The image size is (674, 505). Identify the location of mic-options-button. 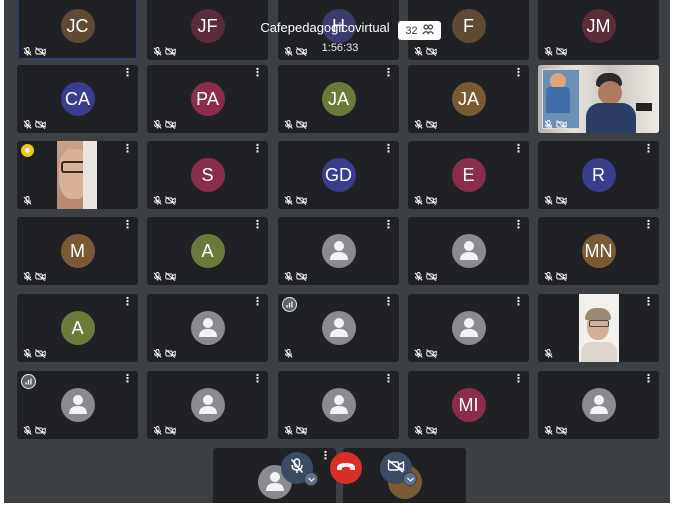
(311, 479).